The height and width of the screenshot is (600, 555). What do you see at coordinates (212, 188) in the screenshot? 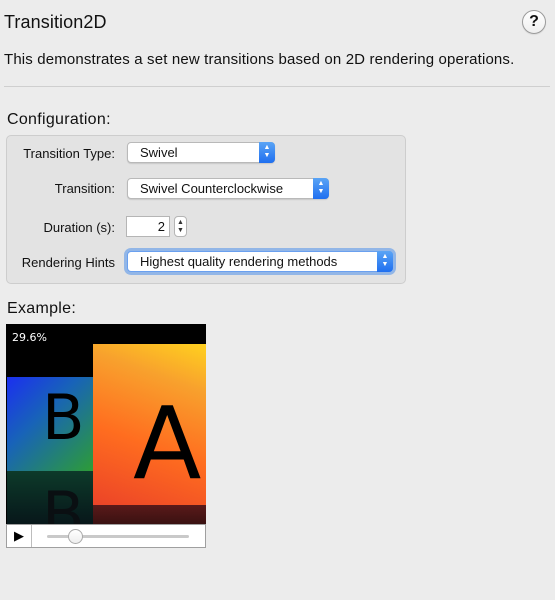
I see `transition-value: Swivel Counterclockwise` at bounding box center [212, 188].